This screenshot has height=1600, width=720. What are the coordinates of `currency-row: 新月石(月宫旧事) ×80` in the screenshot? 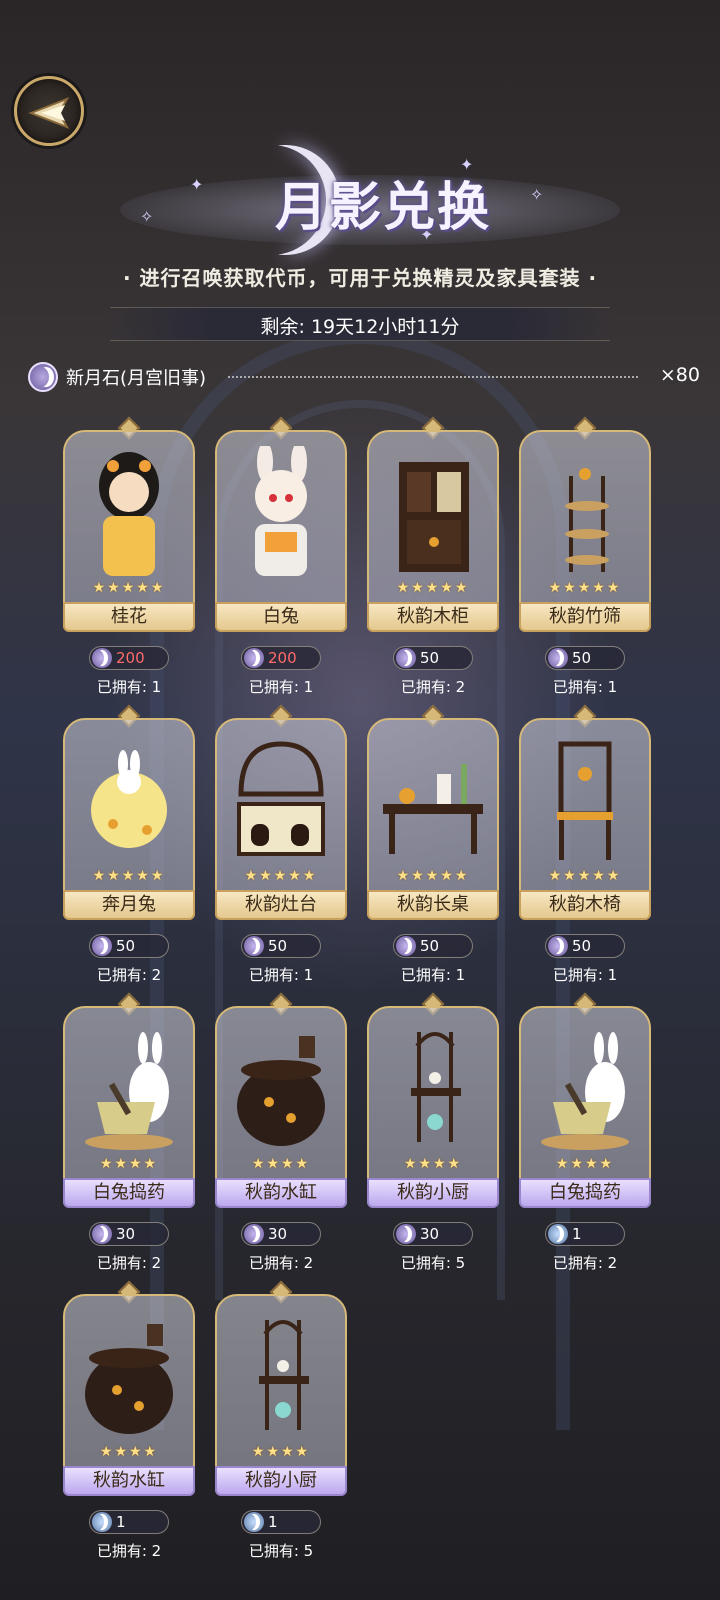 It's located at (364, 377).